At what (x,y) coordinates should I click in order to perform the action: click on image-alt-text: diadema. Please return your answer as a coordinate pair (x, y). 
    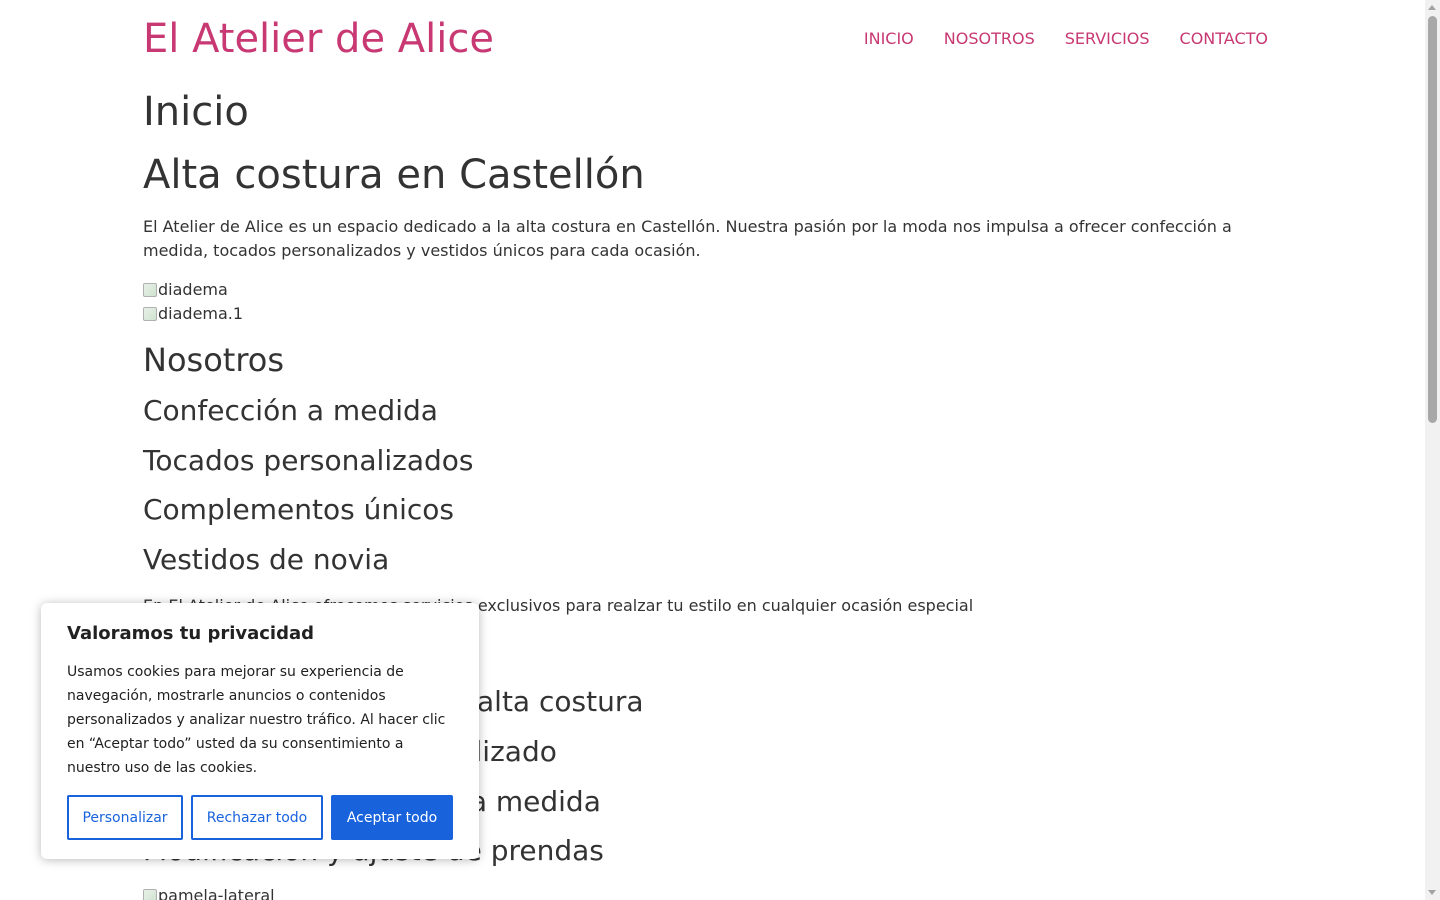
    Looking at the image, I should click on (193, 289).